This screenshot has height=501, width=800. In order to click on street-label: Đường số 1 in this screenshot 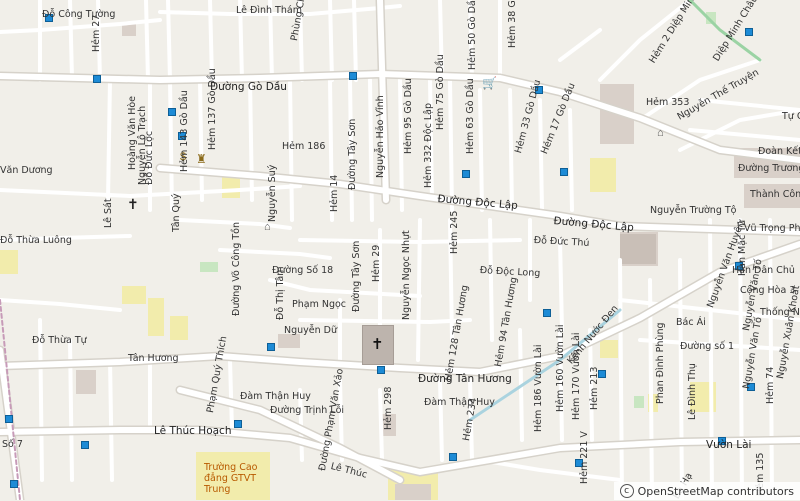, I will do `click(707, 346)`.